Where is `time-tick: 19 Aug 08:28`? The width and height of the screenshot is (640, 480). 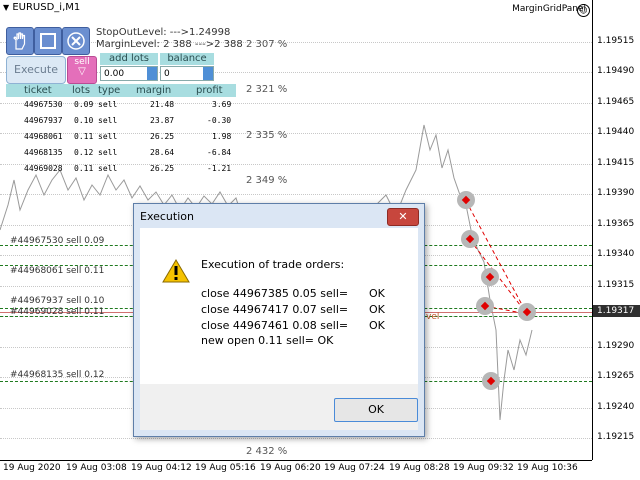 time-tick: 19 Aug 08:28 is located at coordinates (419, 468).